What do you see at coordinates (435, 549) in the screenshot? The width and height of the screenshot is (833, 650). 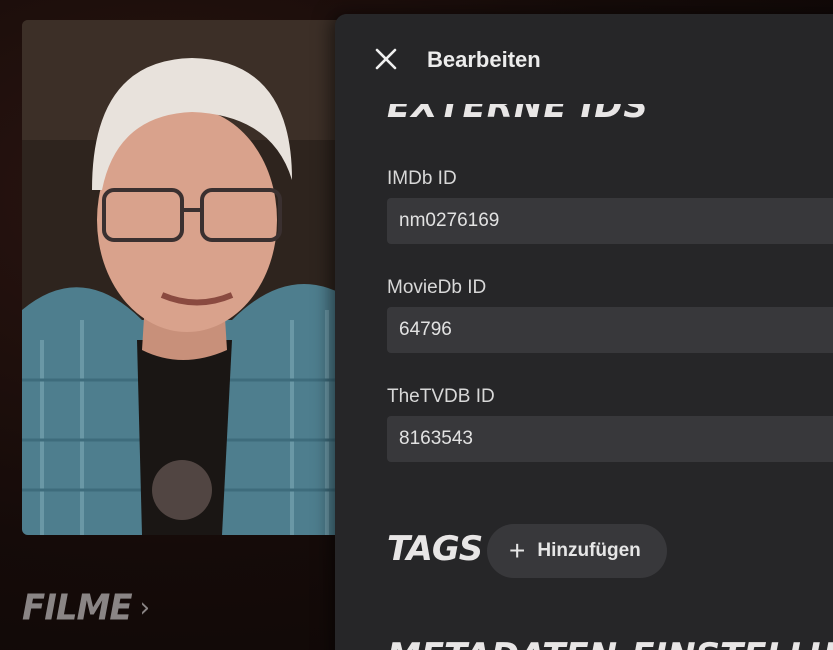 I see `tags-heading: Tags` at bounding box center [435, 549].